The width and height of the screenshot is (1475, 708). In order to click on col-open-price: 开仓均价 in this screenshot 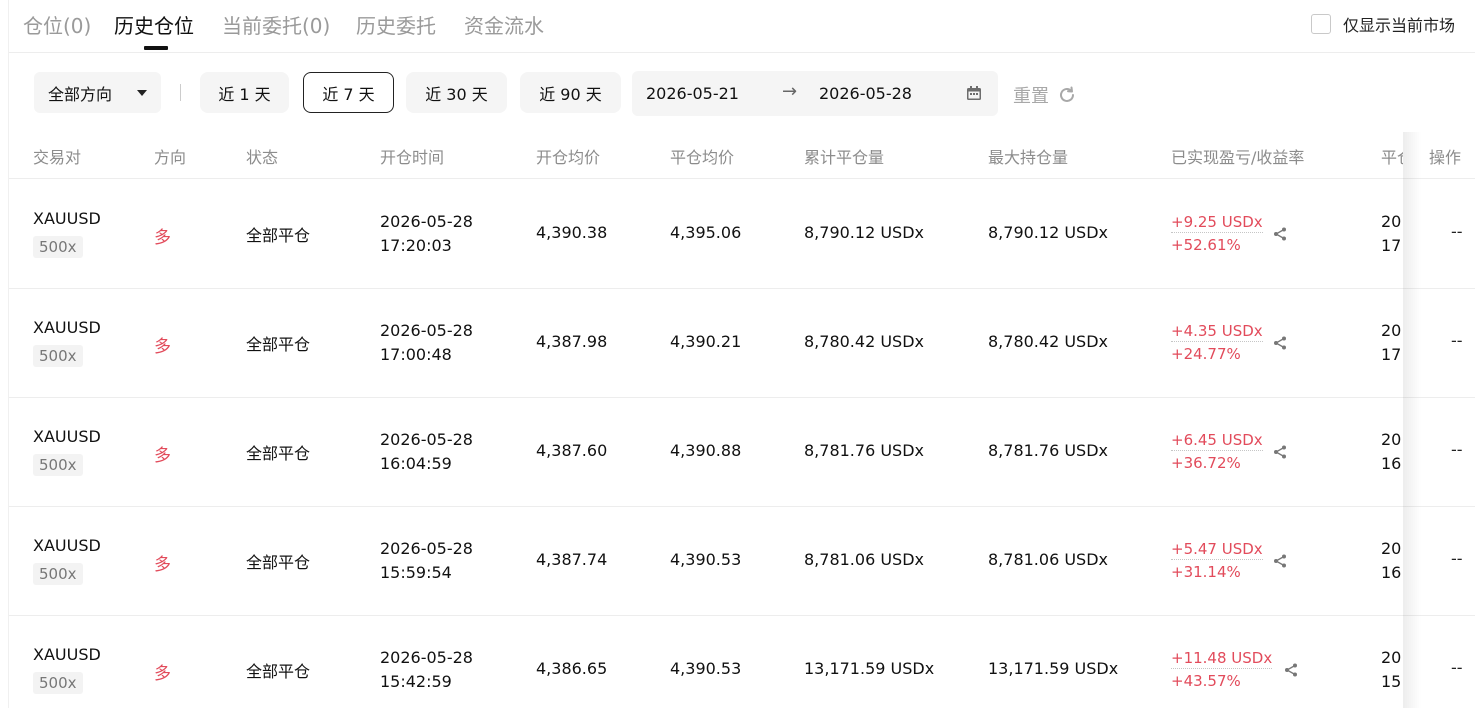, I will do `click(568, 157)`.